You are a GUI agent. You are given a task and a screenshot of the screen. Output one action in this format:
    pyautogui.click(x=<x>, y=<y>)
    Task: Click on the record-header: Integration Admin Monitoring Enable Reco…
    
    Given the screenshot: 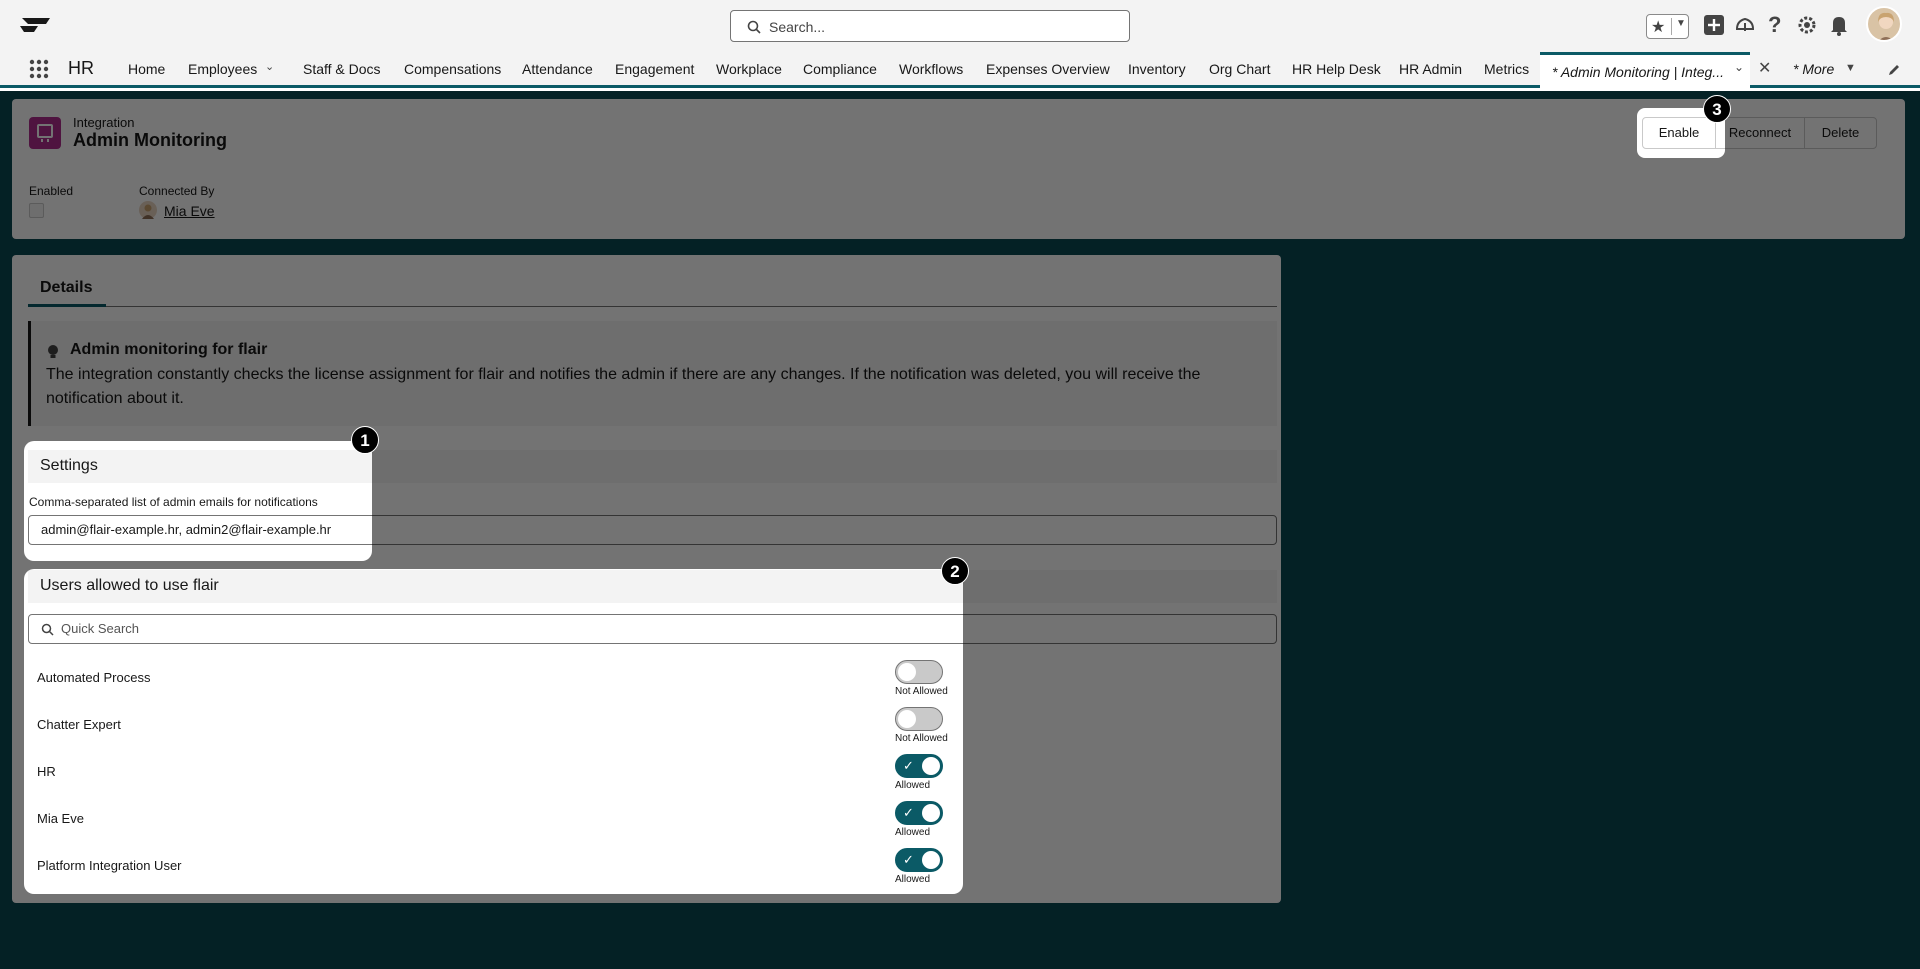 What is the action you would take?
    pyautogui.click(x=958, y=169)
    